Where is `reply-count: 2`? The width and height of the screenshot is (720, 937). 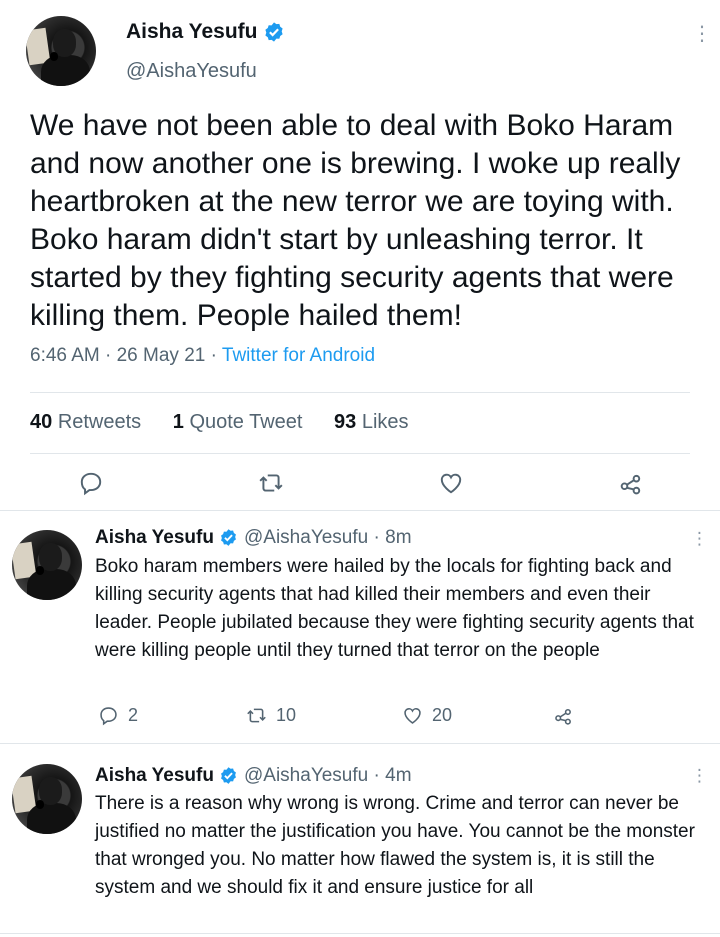
reply-count: 2 is located at coordinates (133, 715).